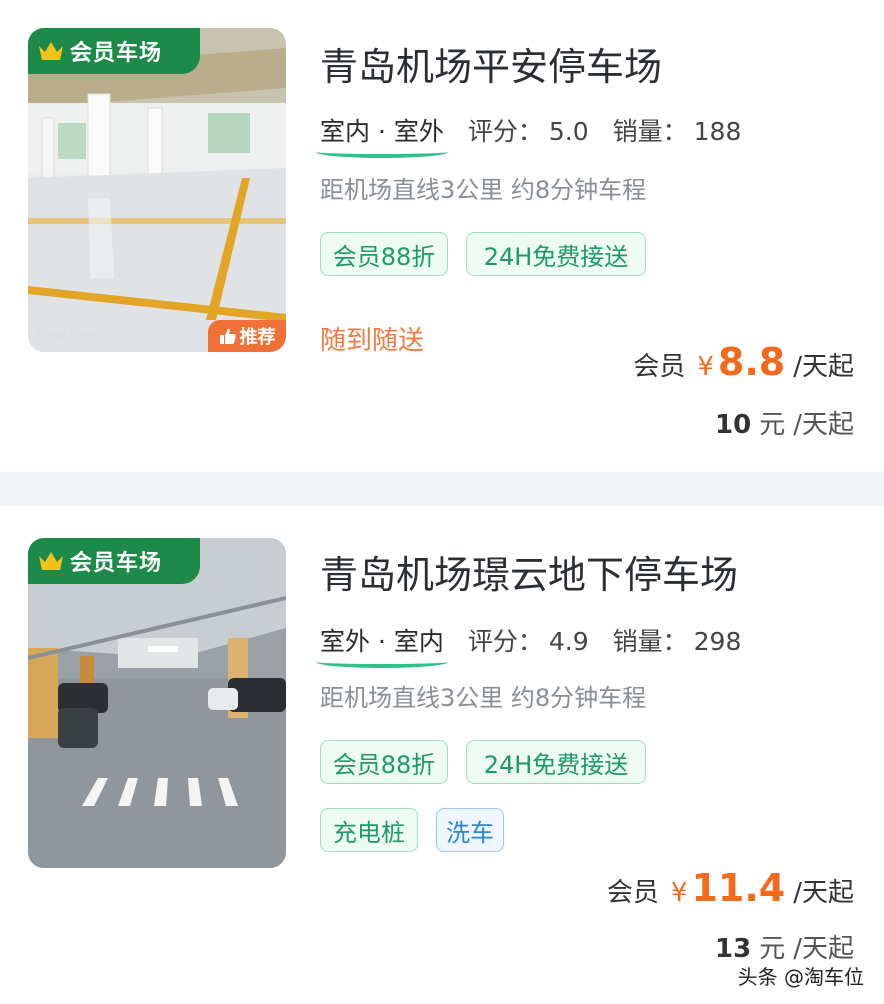 Image resolution: width=884 pixels, height=1004 pixels. I want to click on base-price-row: 10 元 /天起, so click(784, 422).